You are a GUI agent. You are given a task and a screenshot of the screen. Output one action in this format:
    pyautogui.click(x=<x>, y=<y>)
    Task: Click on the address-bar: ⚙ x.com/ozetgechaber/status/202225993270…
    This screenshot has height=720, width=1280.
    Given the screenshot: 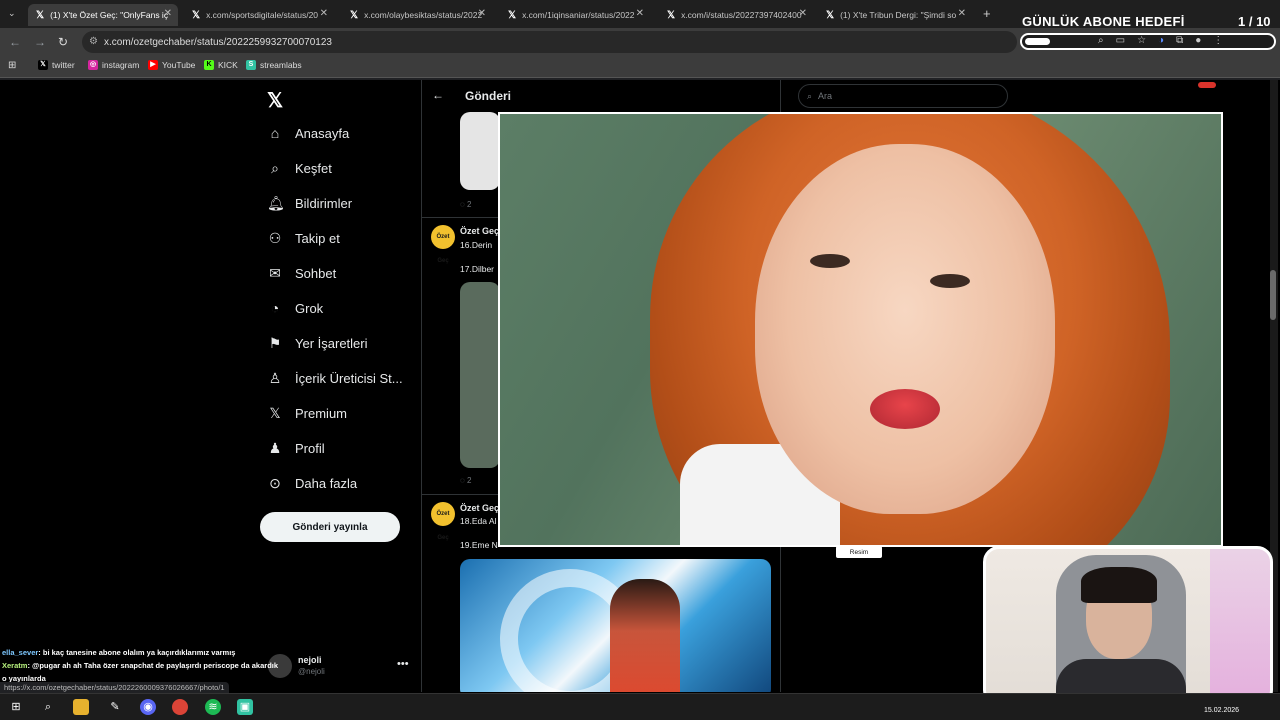 What is the action you would take?
    pyautogui.click(x=549, y=42)
    